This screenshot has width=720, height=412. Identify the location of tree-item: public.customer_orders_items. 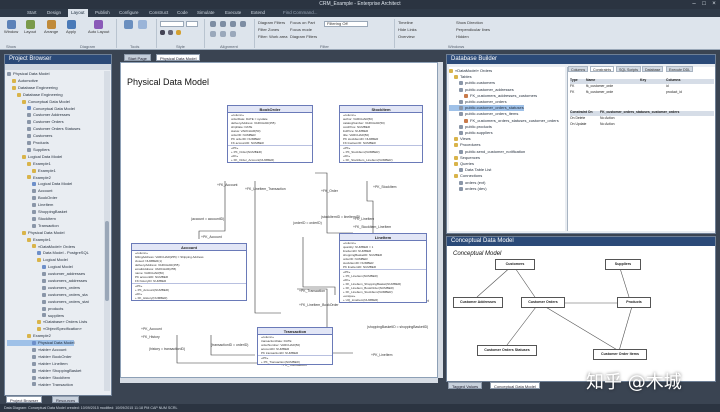
(483, 114).